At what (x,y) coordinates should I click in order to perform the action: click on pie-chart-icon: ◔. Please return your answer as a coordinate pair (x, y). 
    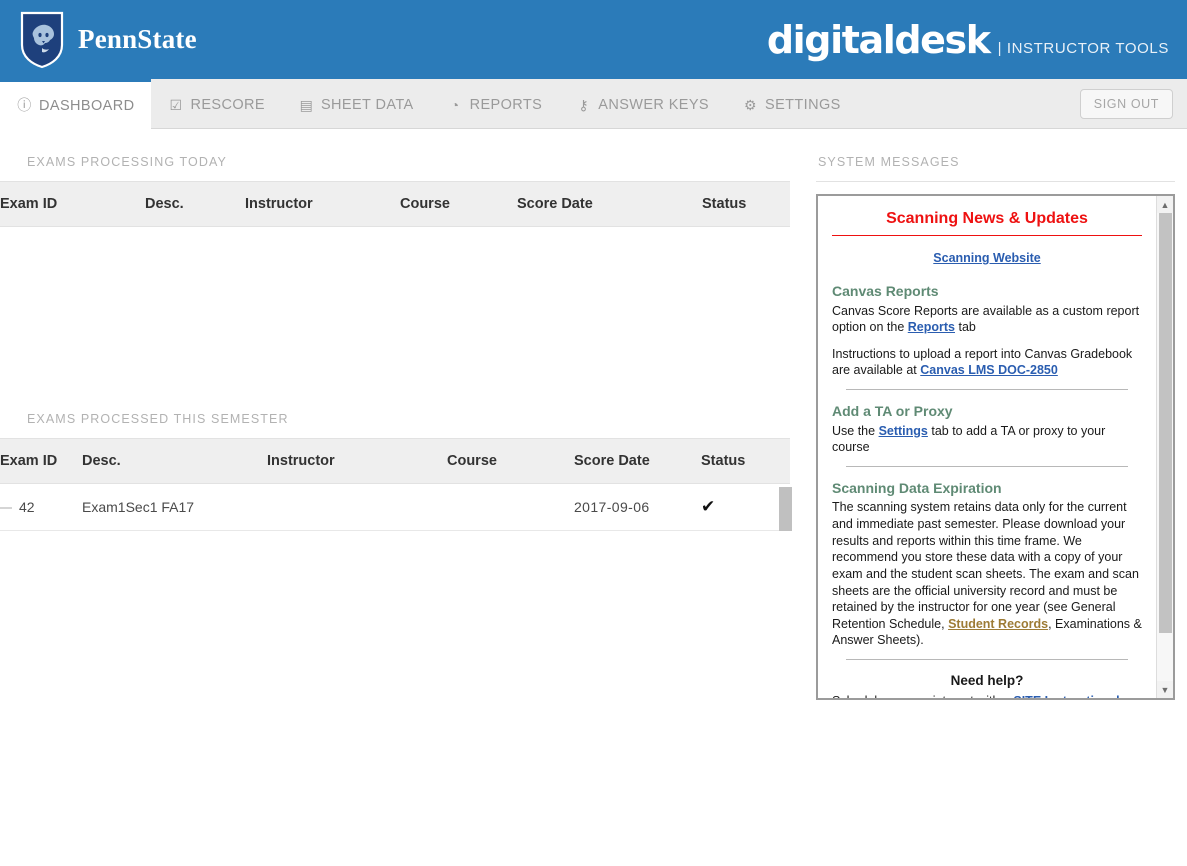
    Looking at the image, I should click on (455, 104).